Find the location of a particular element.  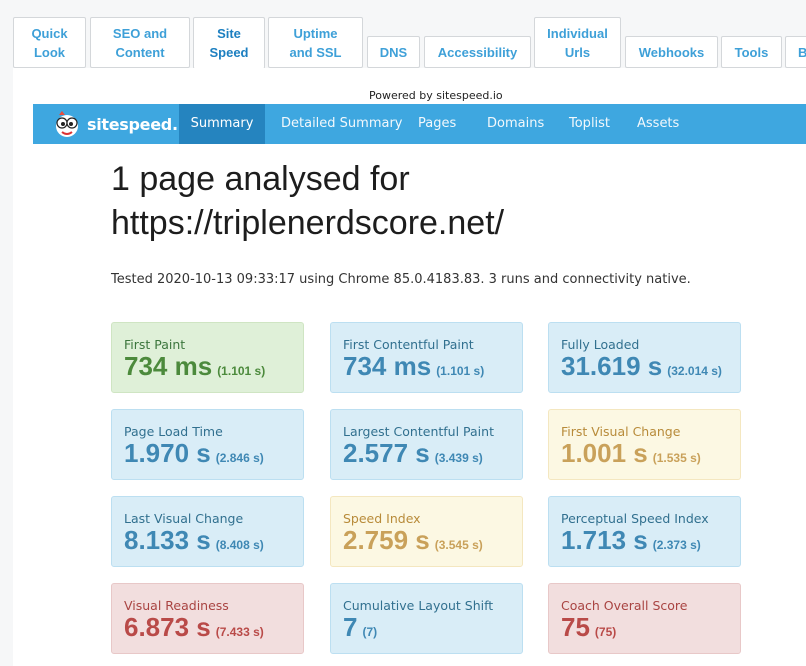

metric-p90: (2.846 s) is located at coordinates (239, 458).